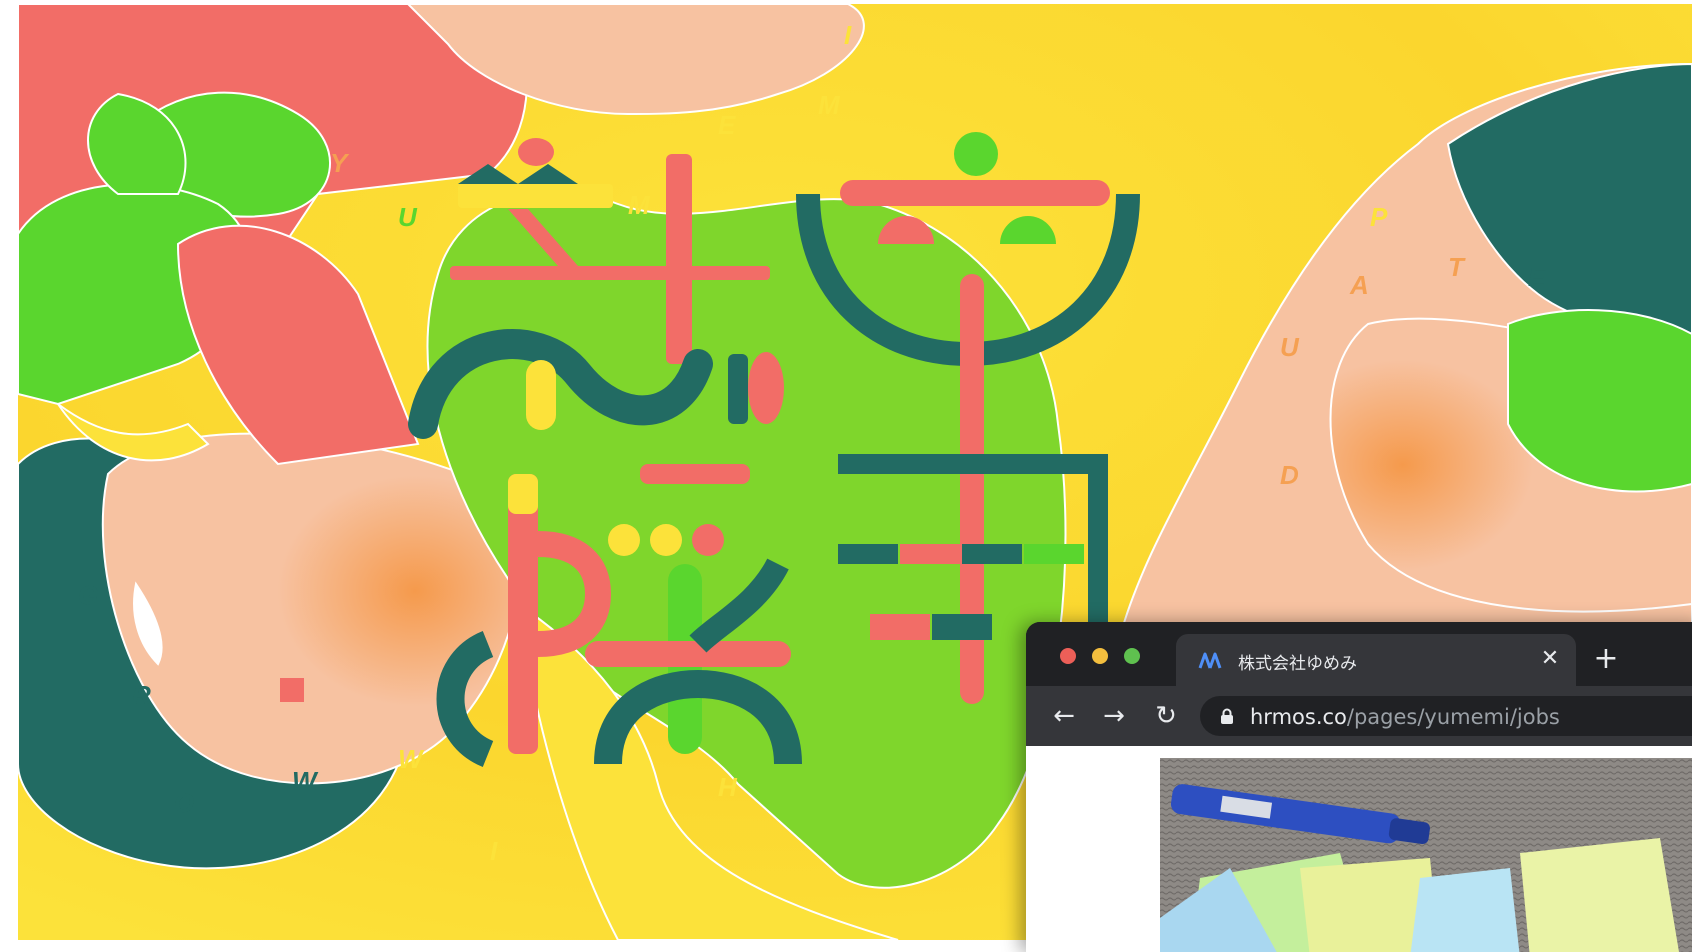  I want to click on url-host: hrmos.co, so click(1298, 717).